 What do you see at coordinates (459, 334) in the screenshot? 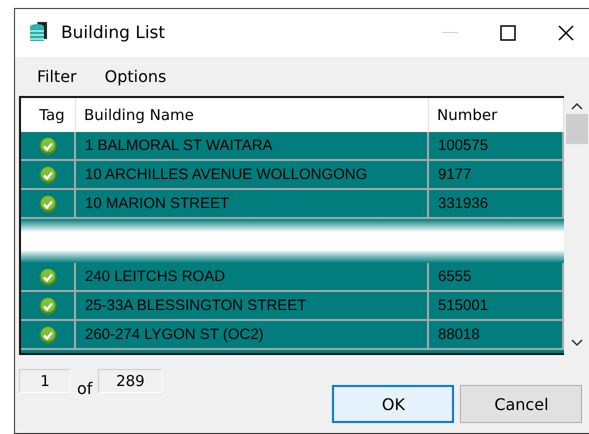
I see `table-cell: 88018` at bounding box center [459, 334].